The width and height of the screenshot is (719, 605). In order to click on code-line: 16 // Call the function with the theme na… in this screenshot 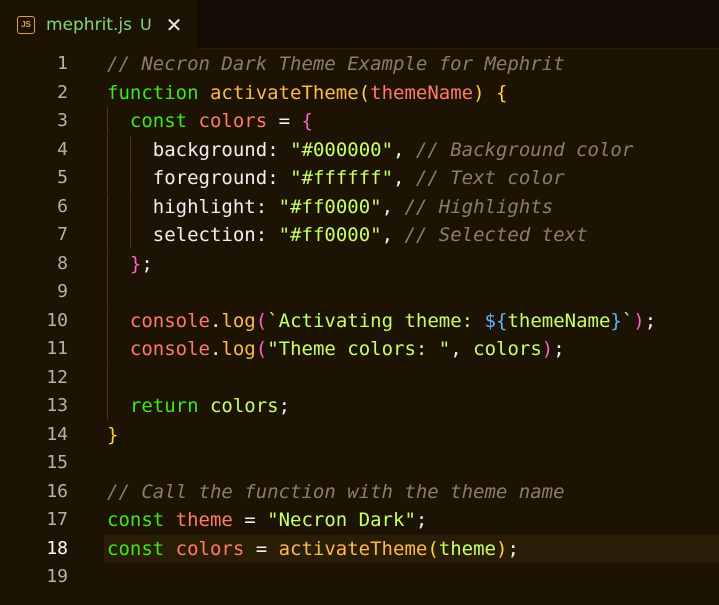, I will do `click(359, 492)`.